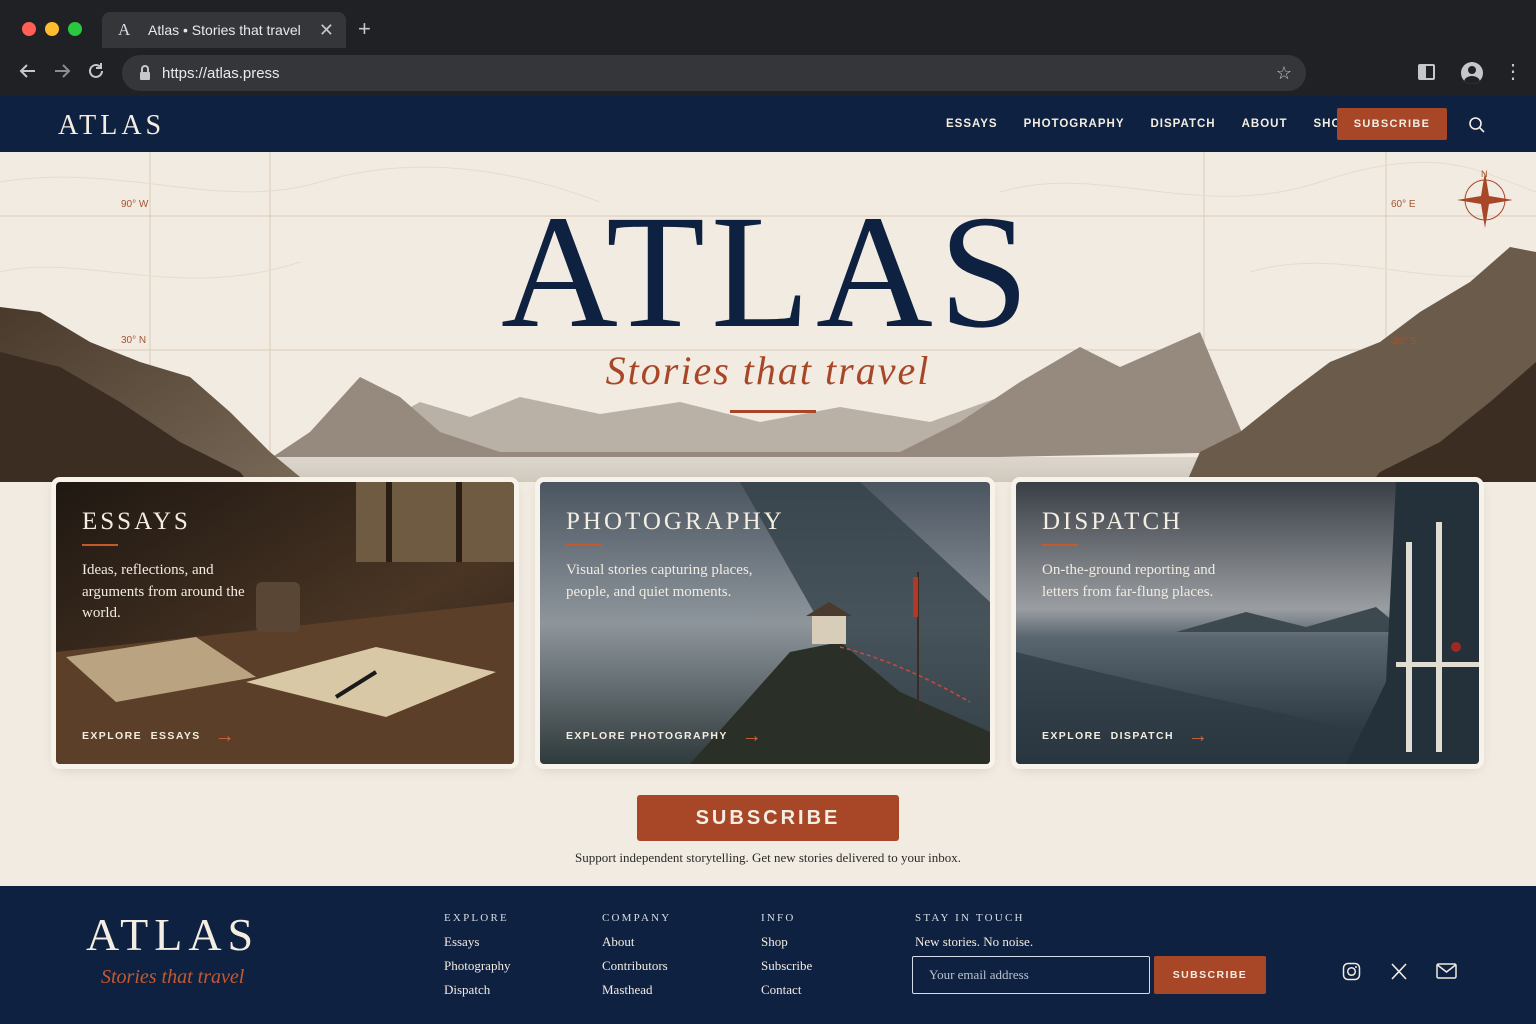  What do you see at coordinates (636, 994) in the screenshot?
I see `footer-link-masthead: Masthead` at bounding box center [636, 994].